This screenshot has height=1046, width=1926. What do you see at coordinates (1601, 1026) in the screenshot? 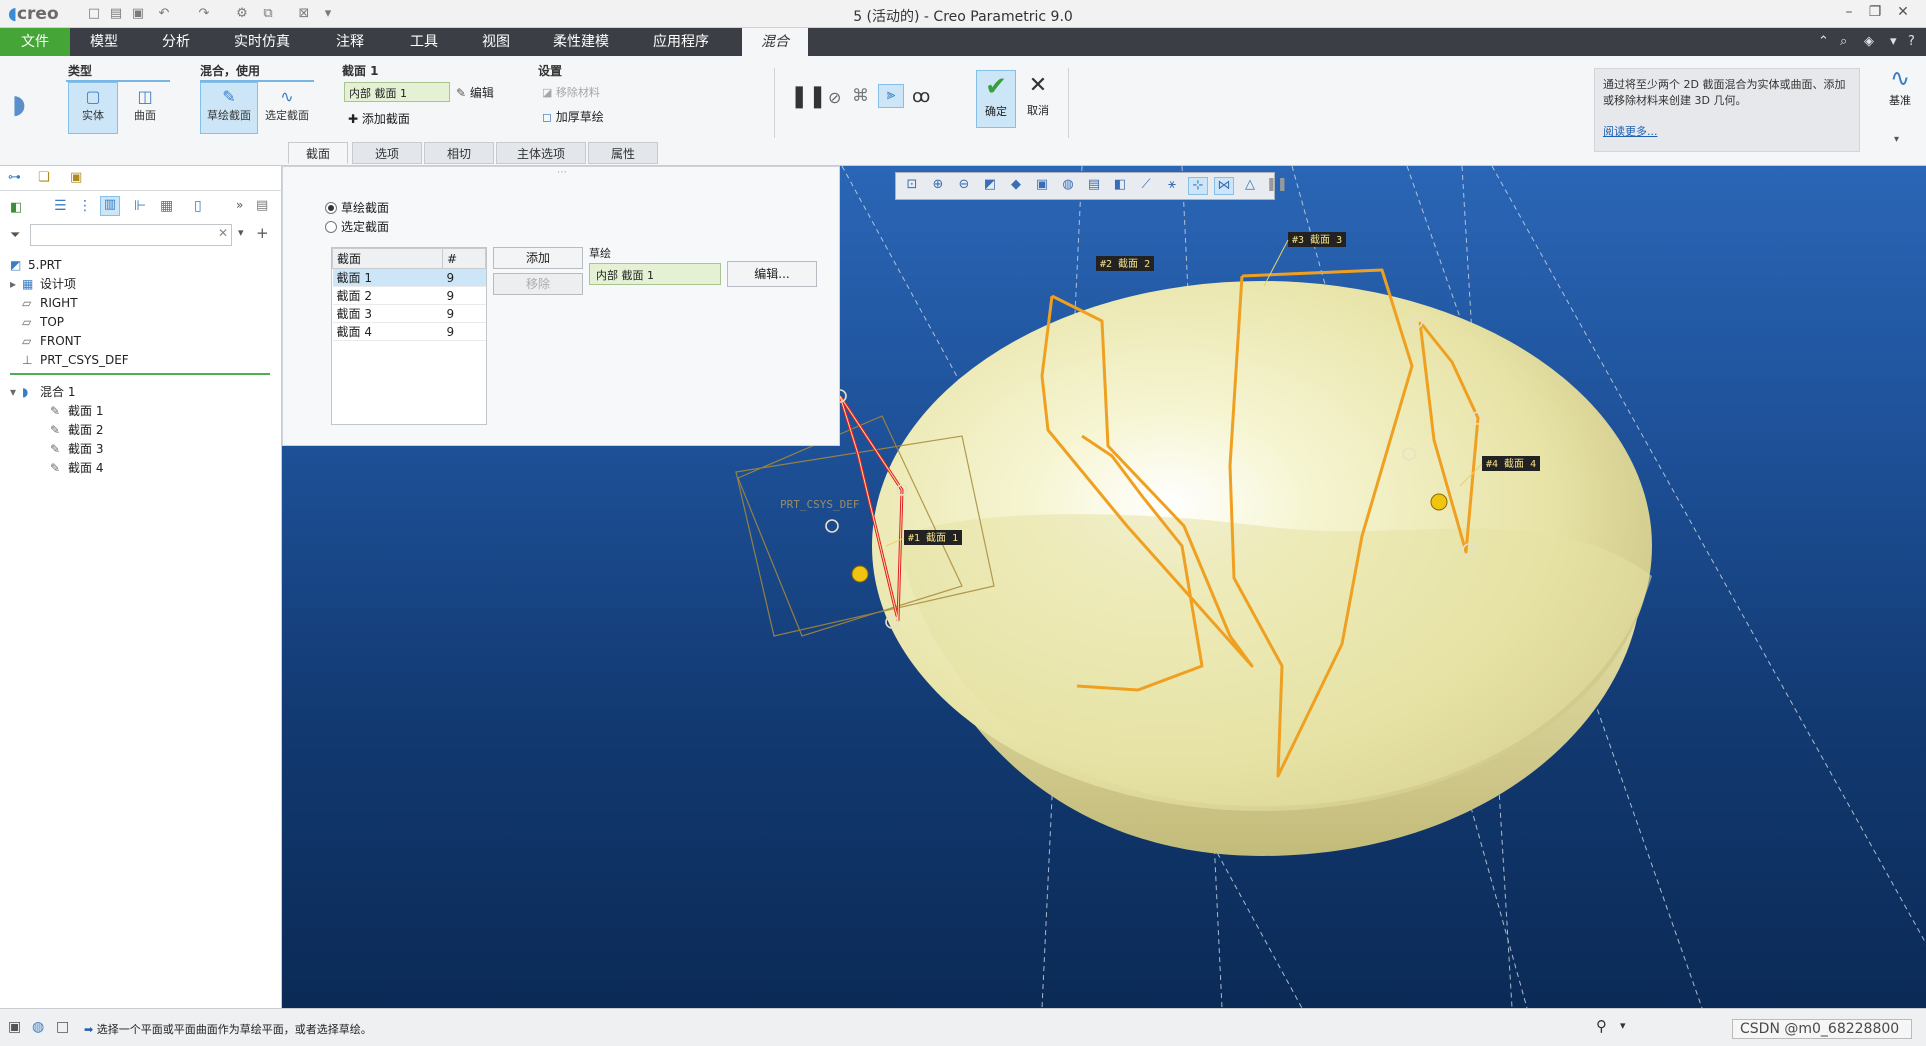
I see `find-binoculars-icon: ⚲` at bounding box center [1601, 1026].